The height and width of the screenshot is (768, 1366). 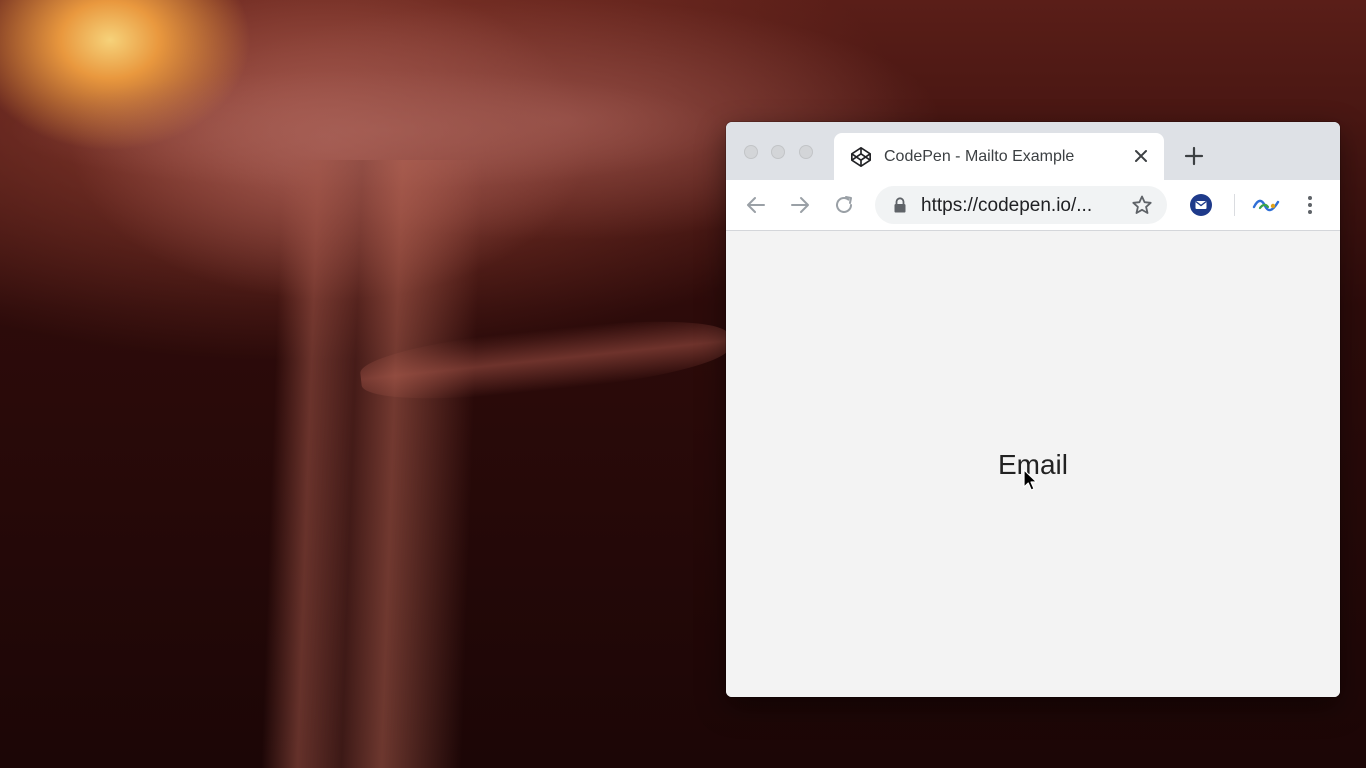 What do you see at coordinates (800, 205) in the screenshot?
I see `forward-arrow-icon` at bounding box center [800, 205].